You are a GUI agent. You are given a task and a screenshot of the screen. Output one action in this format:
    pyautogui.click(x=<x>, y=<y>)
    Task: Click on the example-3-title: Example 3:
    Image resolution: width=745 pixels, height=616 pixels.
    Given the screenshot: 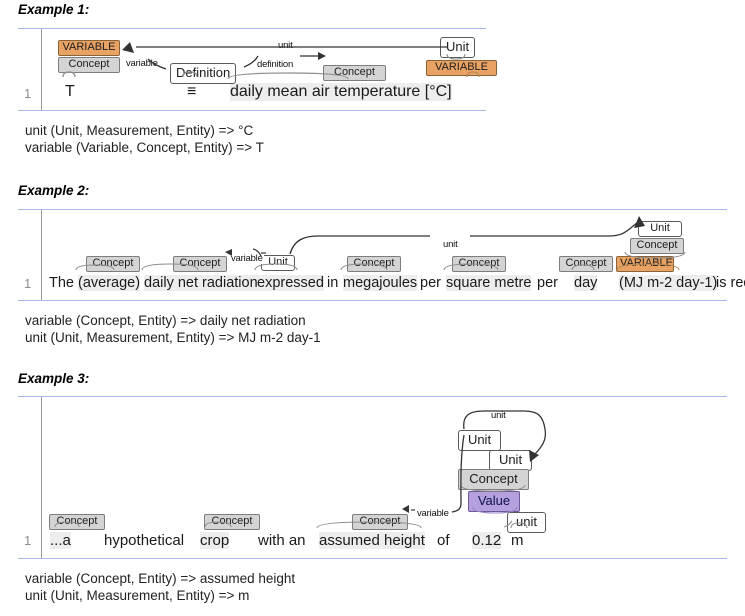 What is the action you would take?
    pyautogui.click(x=54, y=378)
    